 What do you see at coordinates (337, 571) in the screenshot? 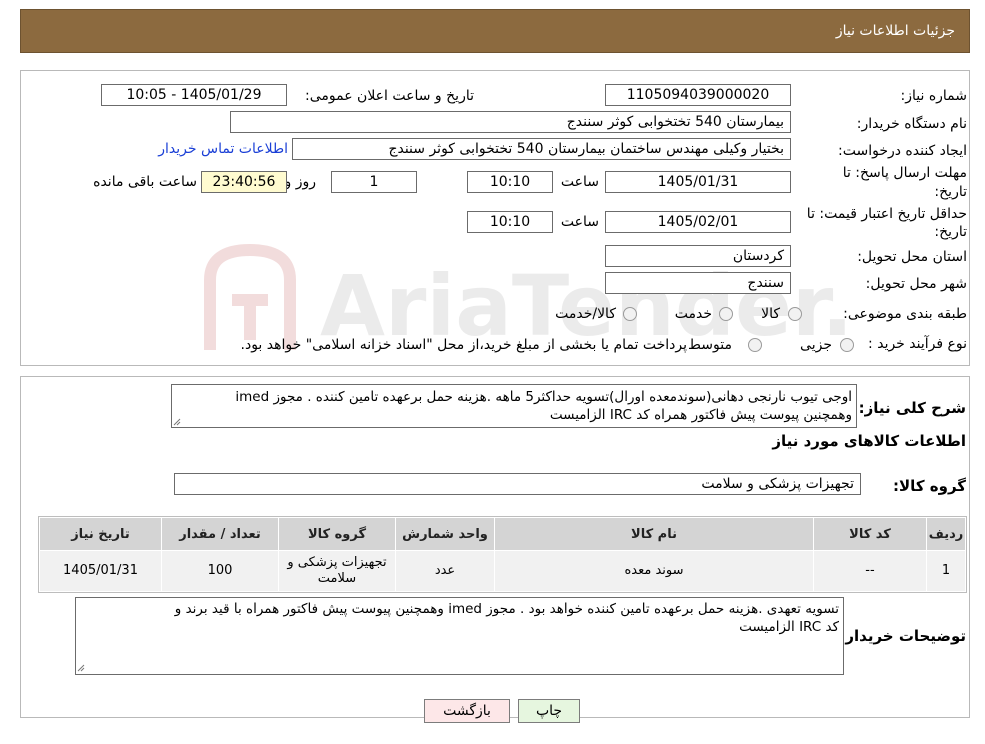
I see `cell-item-group: تجهیزات پزشکی و سلامت` at bounding box center [337, 571].